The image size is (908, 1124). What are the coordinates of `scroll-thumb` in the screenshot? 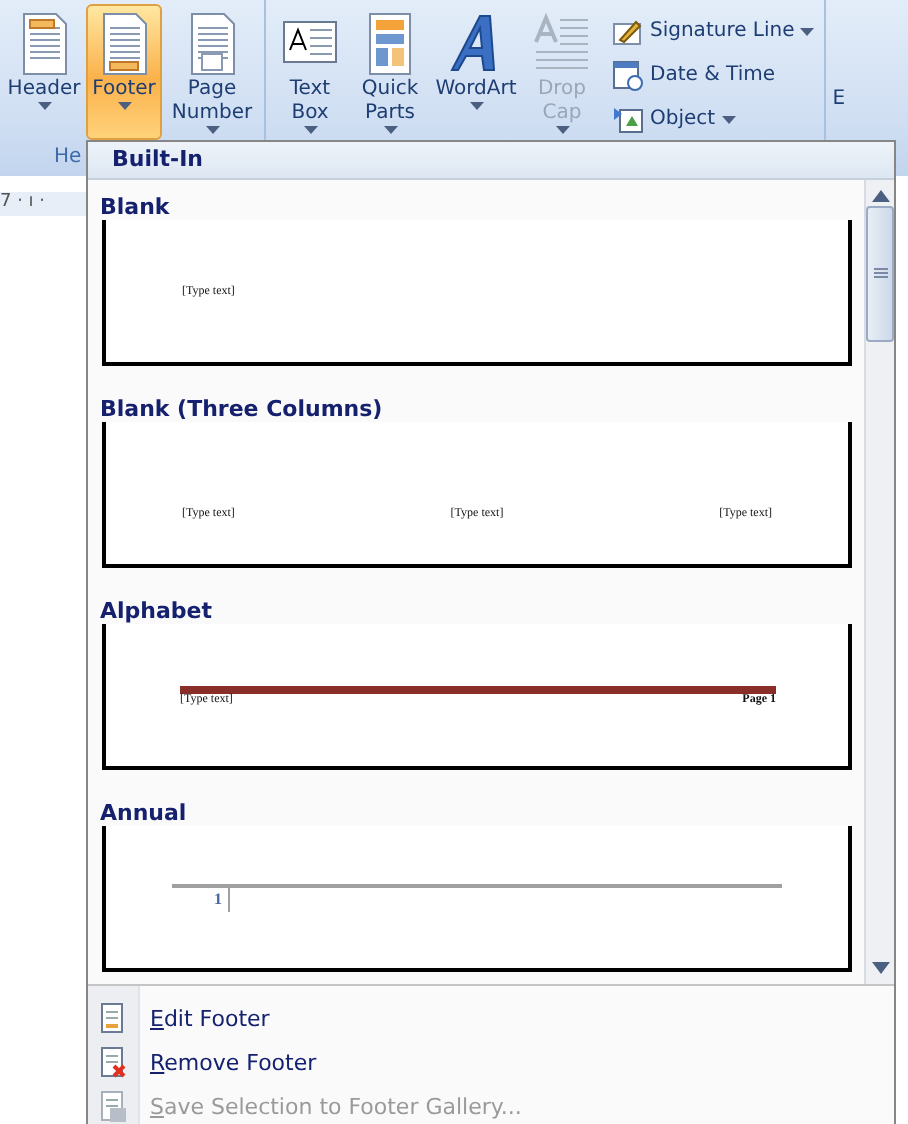 It's located at (880, 274).